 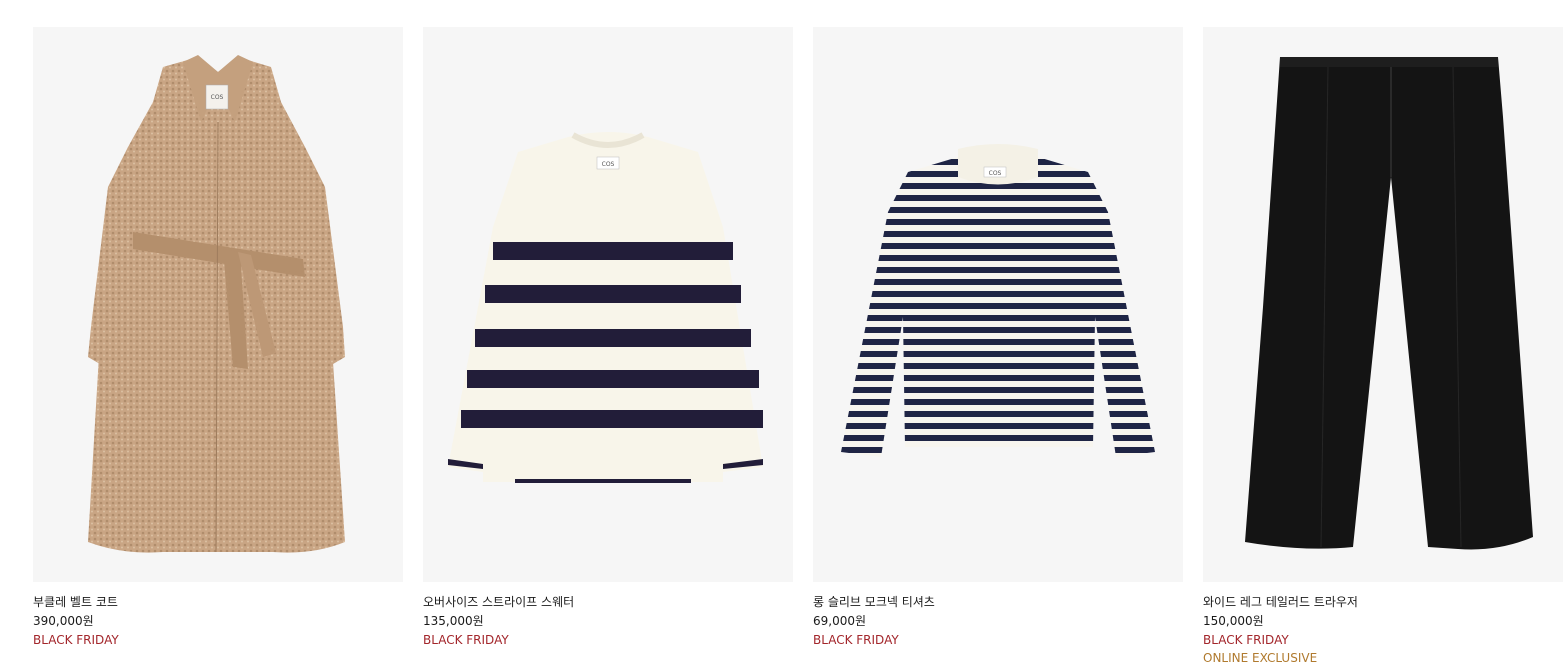 What do you see at coordinates (840, 621) in the screenshot?
I see `product-price: 69,000원` at bounding box center [840, 621].